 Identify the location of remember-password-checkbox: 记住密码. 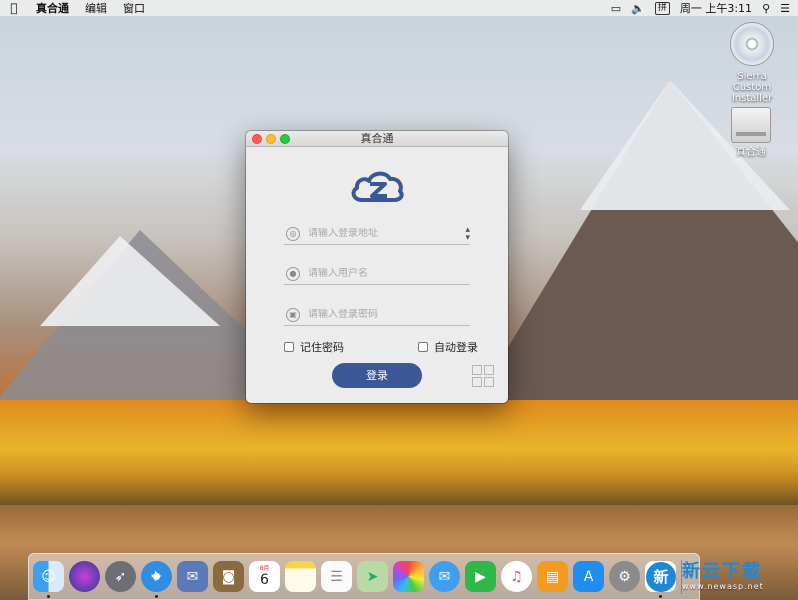
(314, 347).